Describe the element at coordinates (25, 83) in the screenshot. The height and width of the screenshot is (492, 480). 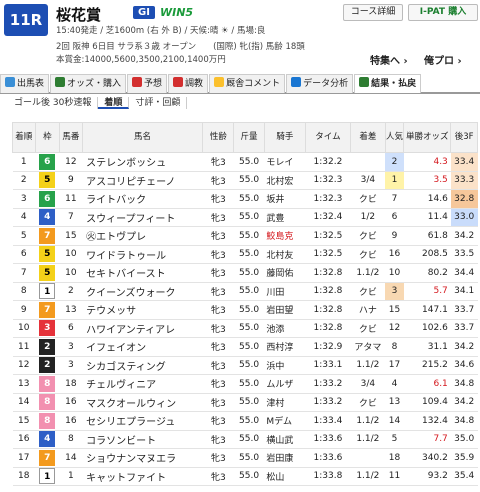
I see `tab-horse: 出馬表` at that location.